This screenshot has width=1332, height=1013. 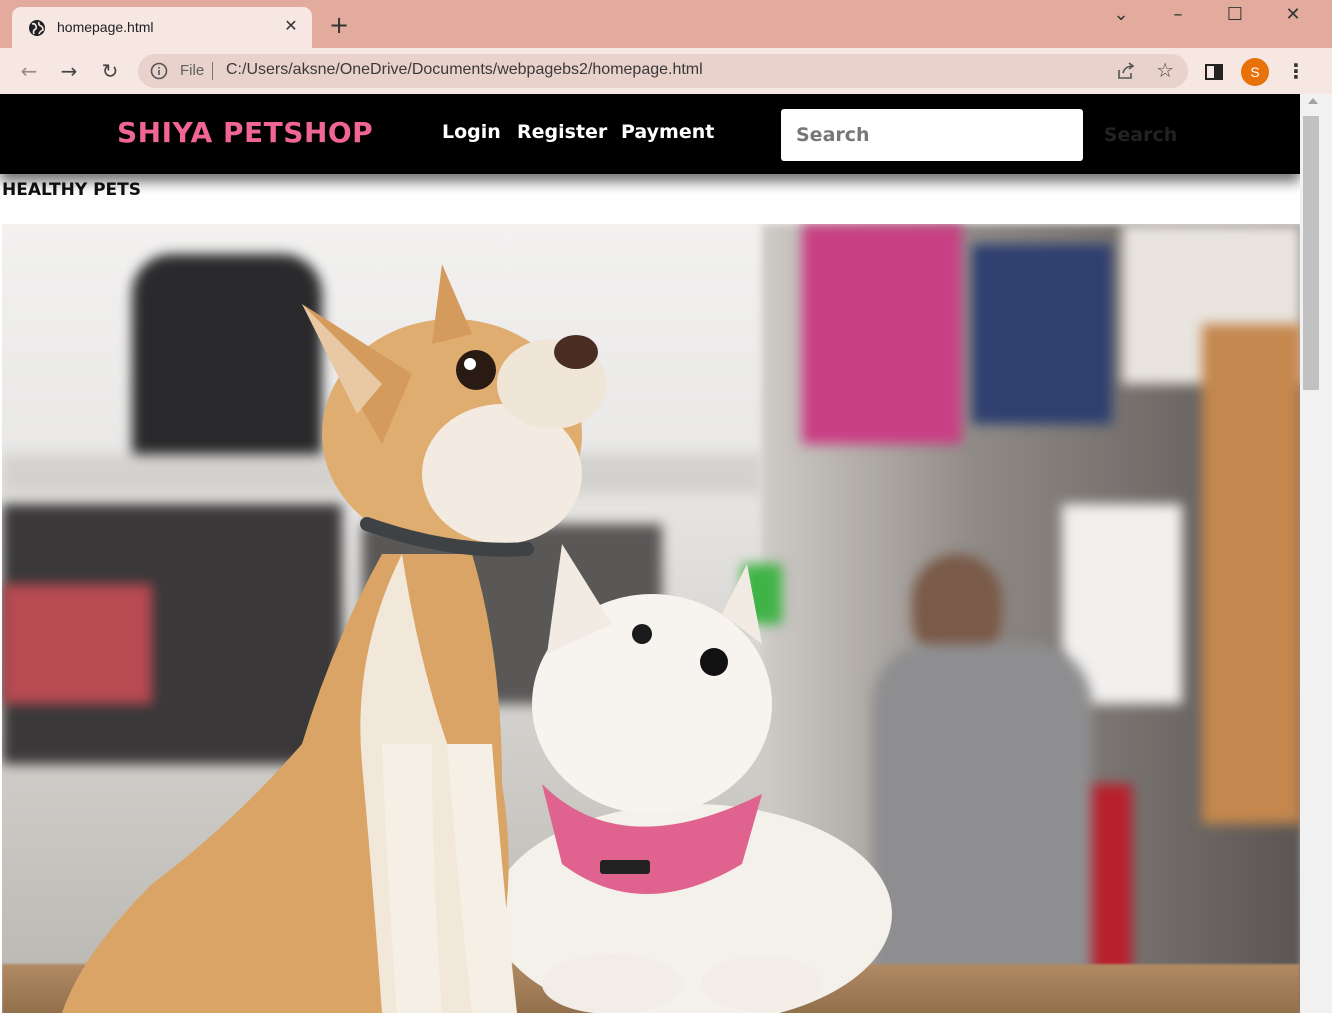 I want to click on nav-login-link: Login, so click(x=471, y=132).